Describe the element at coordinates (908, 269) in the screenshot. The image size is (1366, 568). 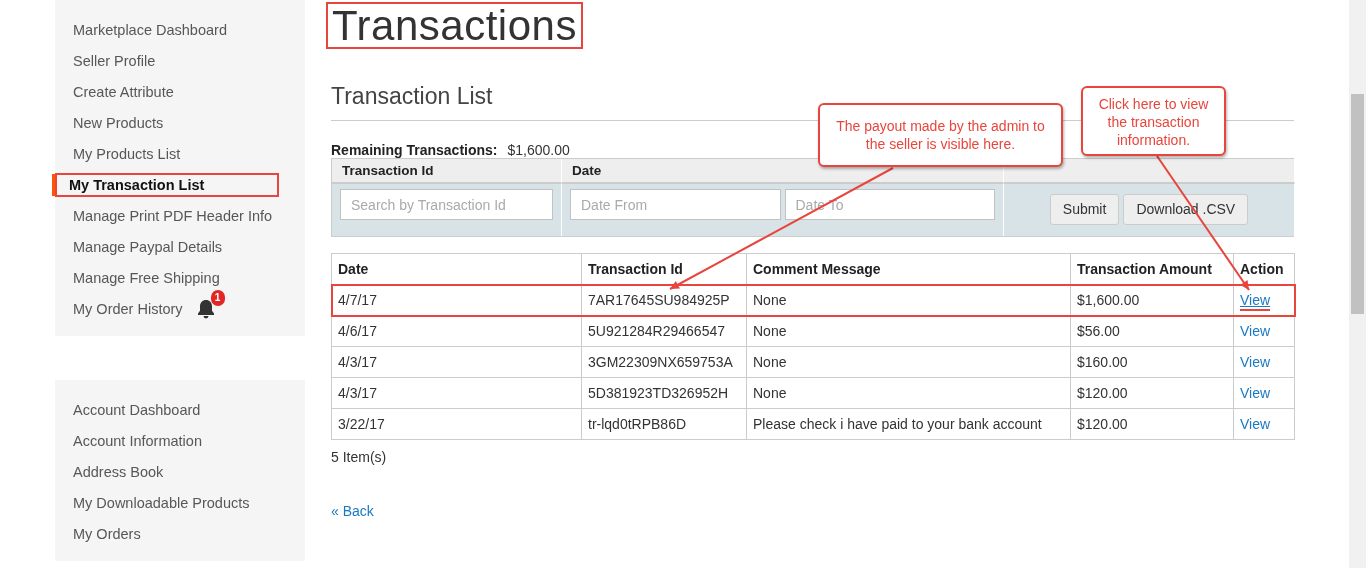
I see `column-header: Comment Message` at that location.